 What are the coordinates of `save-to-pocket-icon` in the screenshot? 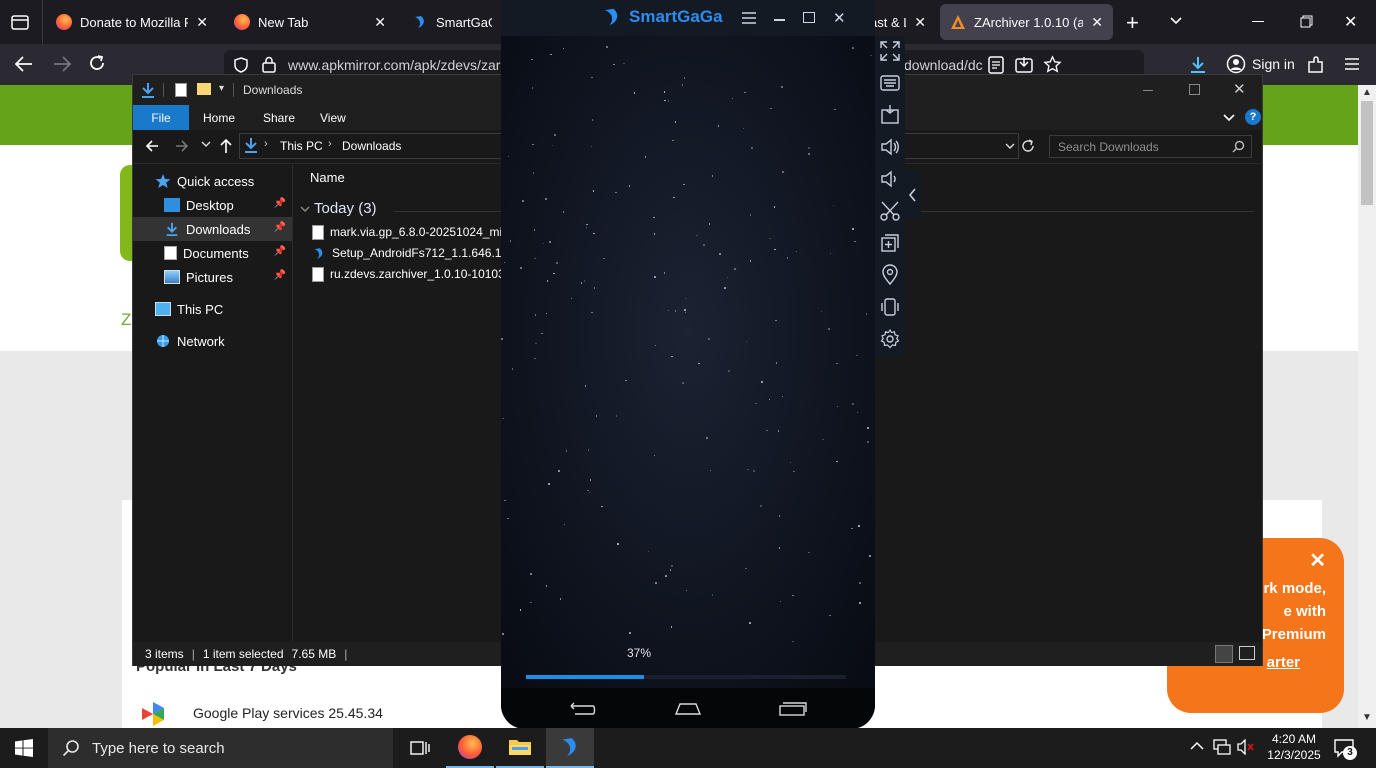 It's located at (1024, 65).